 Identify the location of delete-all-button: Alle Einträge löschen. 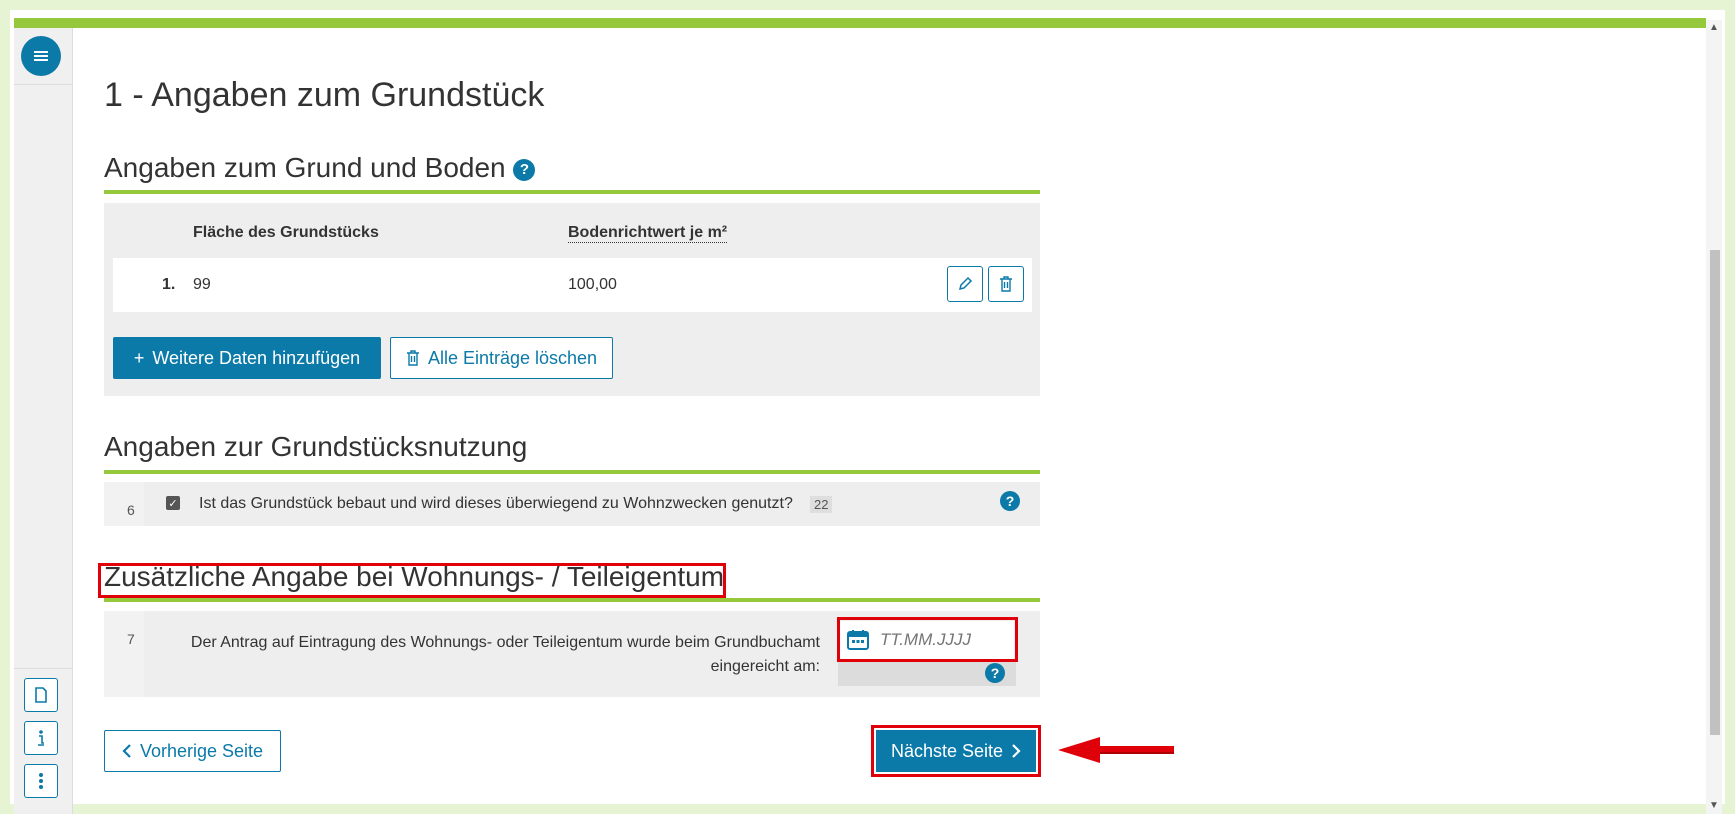
(501, 358).